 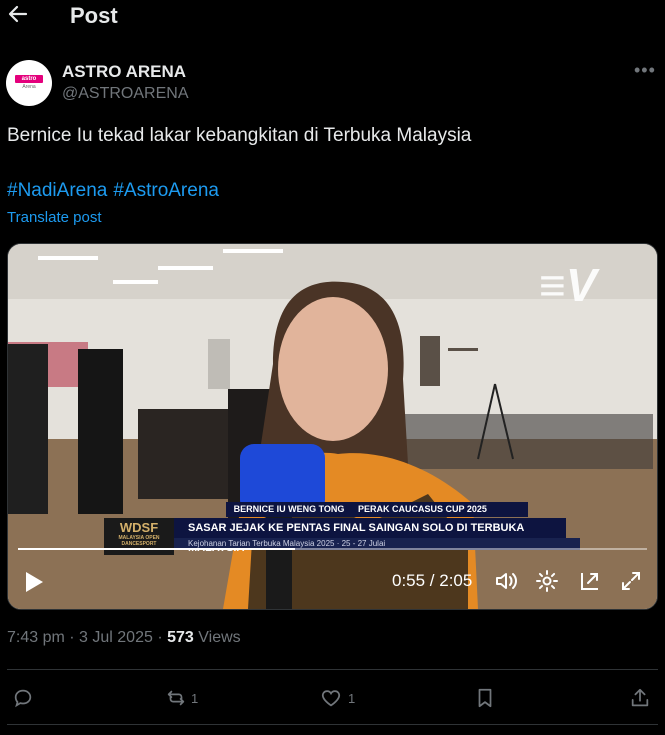 I want to click on video-progress-fill, so click(x=156, y=549).